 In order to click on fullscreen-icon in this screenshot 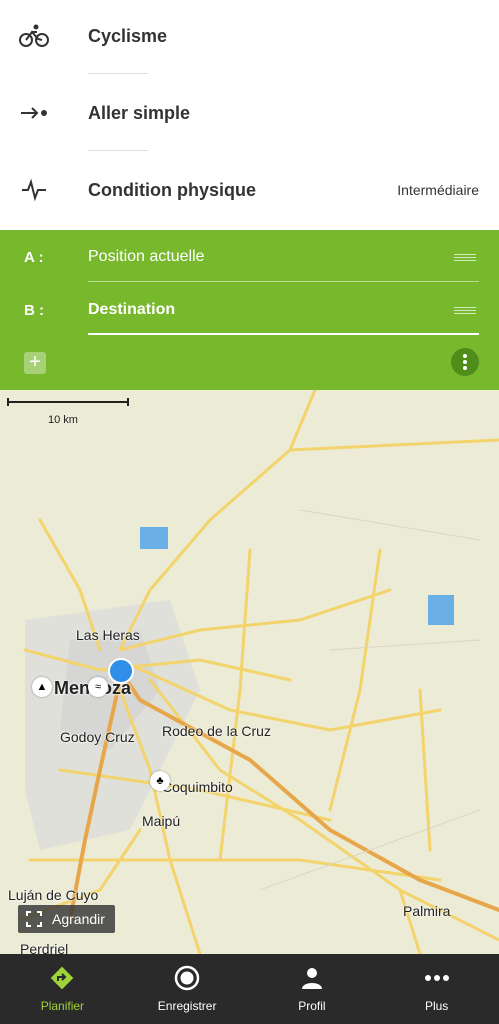, I will do `click(34, 919)`.